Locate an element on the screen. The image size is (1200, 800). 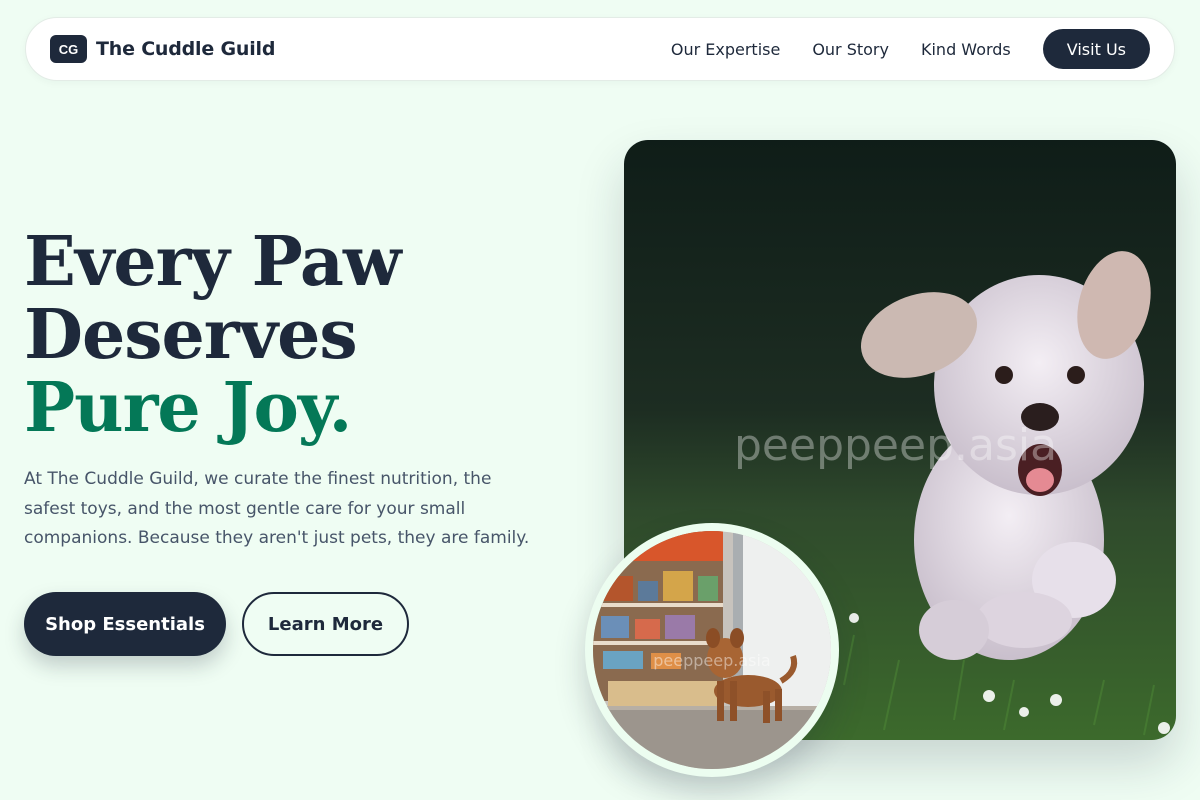
logo-mark: CG is located at coordinates (68, 49).